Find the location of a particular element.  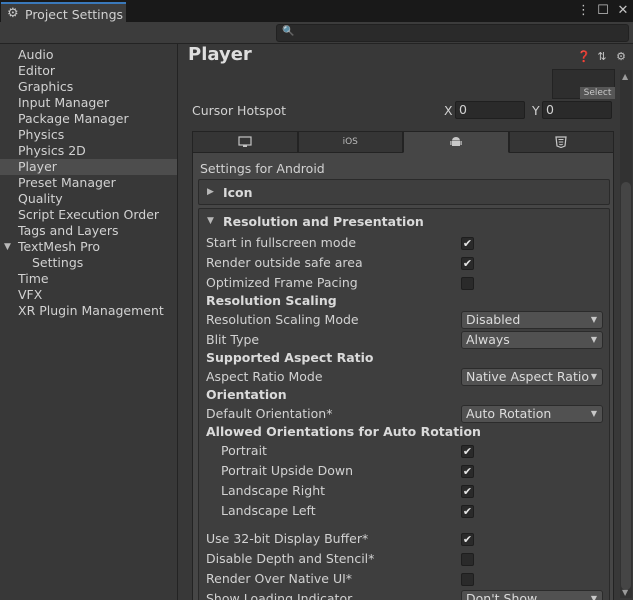

landscape-left-checkbox: ✔ is located at coordinates (467, 511).